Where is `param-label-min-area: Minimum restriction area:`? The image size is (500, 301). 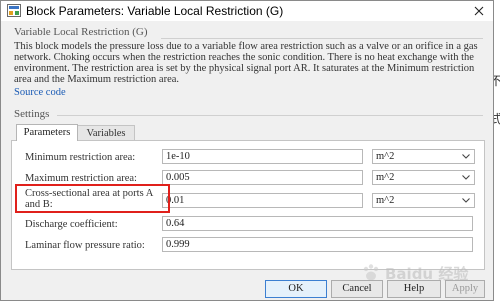
param-label-min-area: Minimum restriction area: is located at coordinates (80, 157).